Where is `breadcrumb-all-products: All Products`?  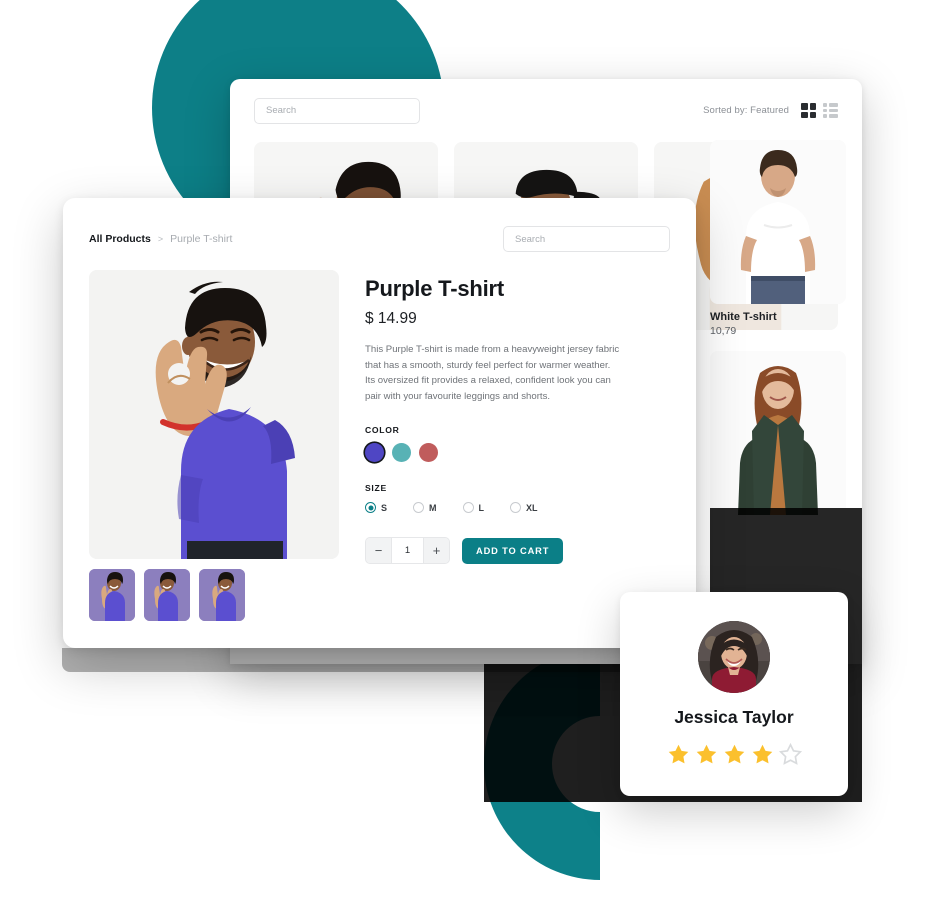
breadcrumb-all-products: All Products is located at coordinates (120, 239).